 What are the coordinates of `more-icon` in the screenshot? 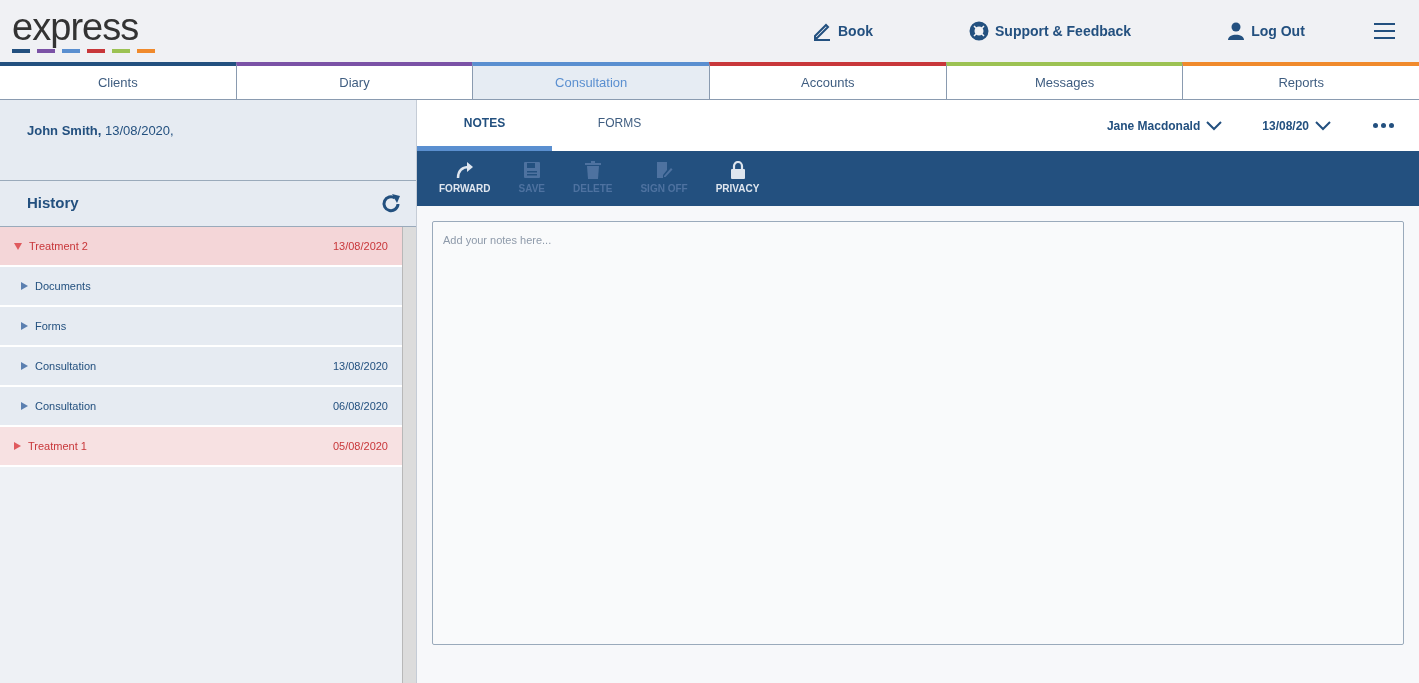 It's located at (1383, 125).